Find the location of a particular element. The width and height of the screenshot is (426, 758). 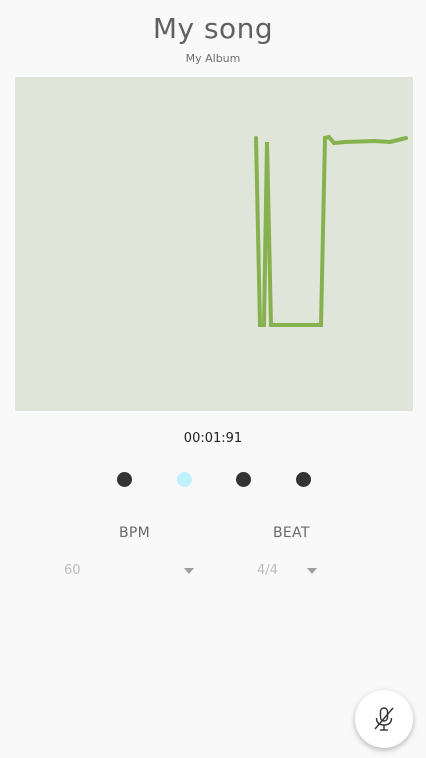

beat-label: BEAT is located at coordinates (291, 533).